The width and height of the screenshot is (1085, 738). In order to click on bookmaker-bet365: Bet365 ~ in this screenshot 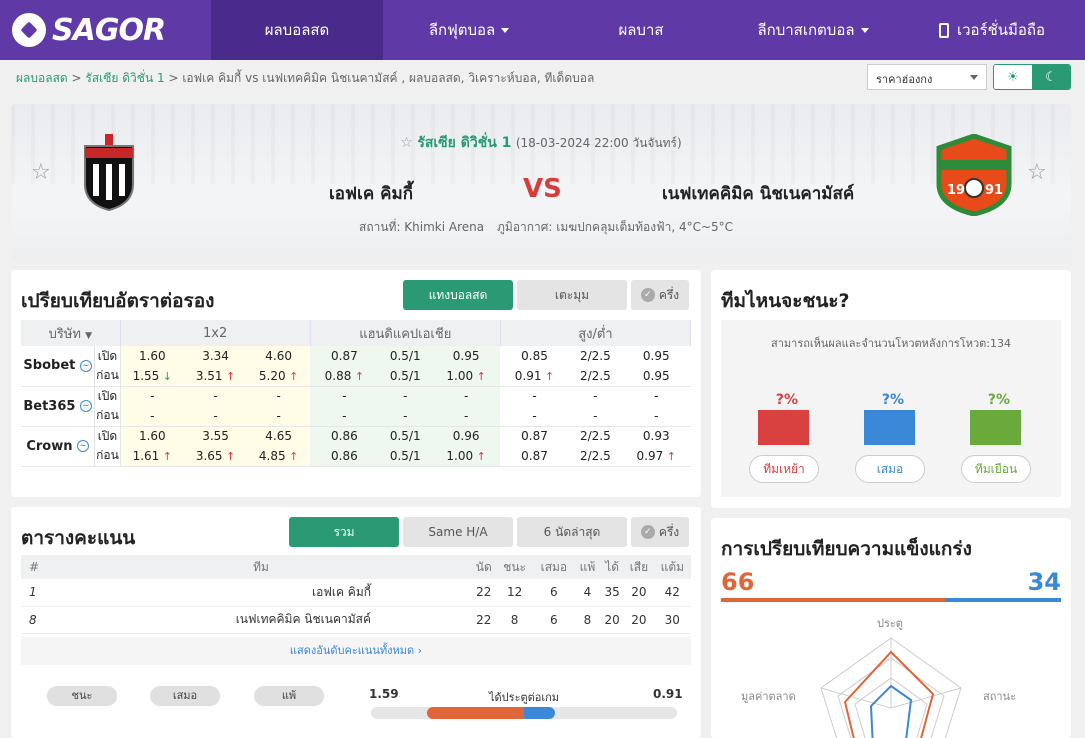, I will do `click(58, 406)`.